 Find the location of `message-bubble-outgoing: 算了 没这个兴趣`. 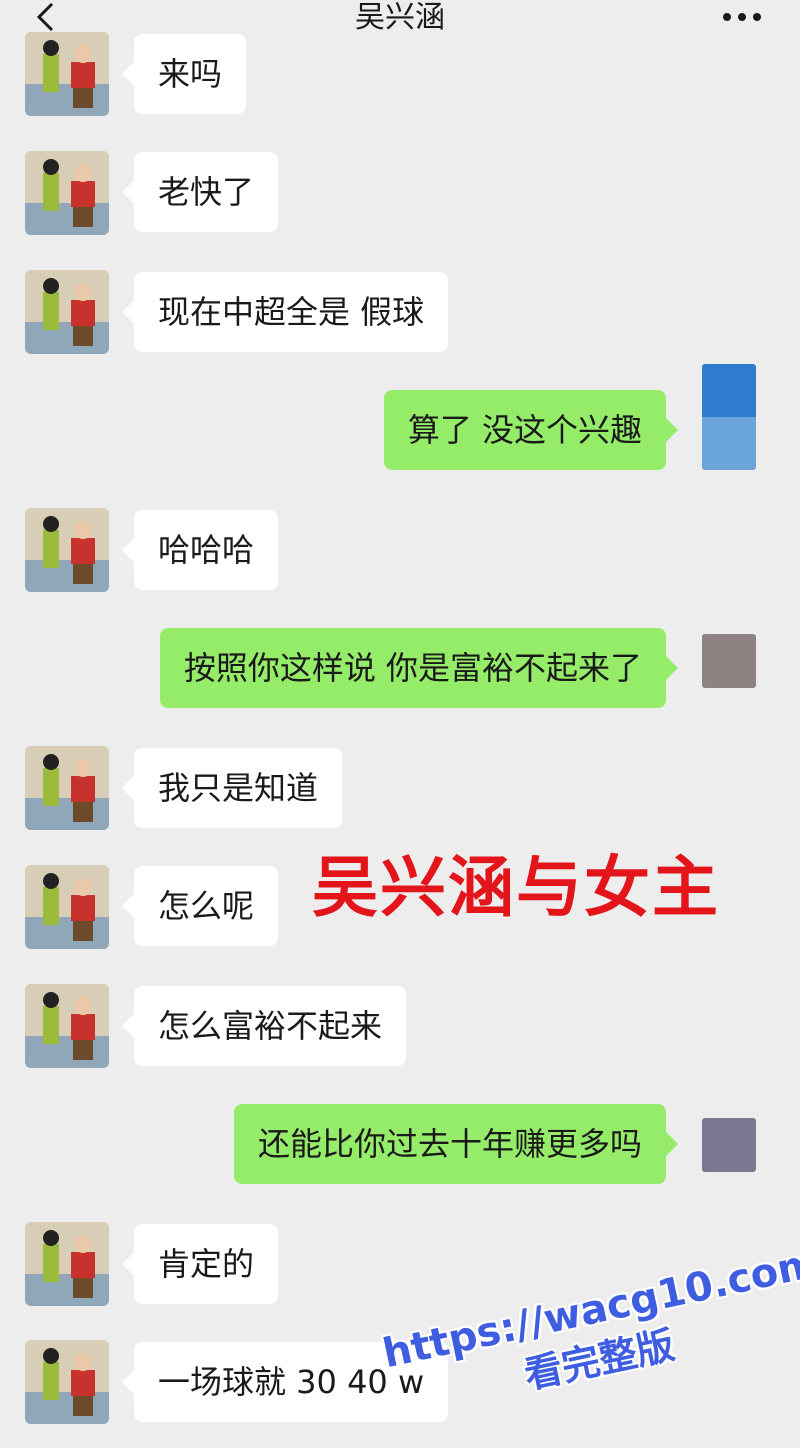

message-bubble-outgoing: 算了 没这个兴趣 is located at coordinates (531, 430).